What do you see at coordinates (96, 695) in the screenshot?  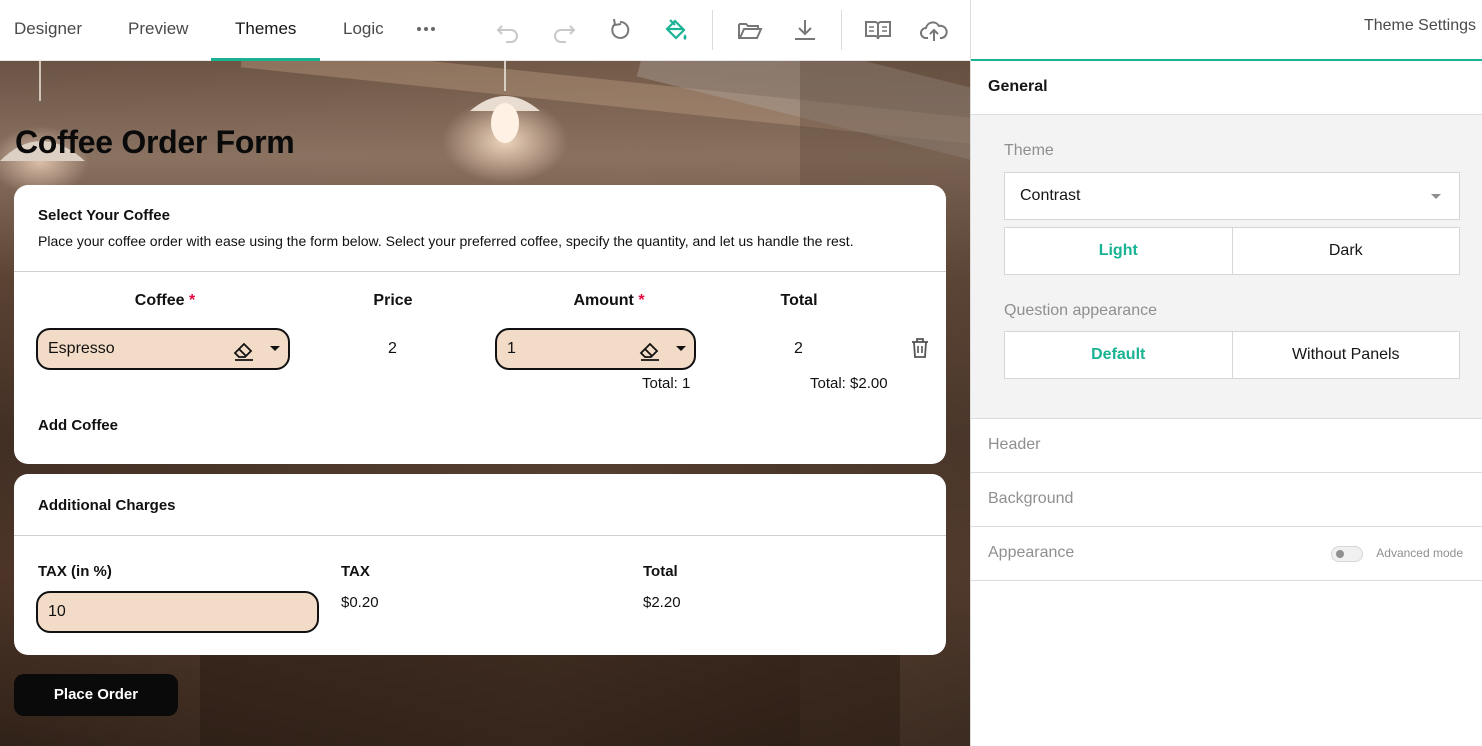 I see `place-order-button: Place Order` at bounding box center [96, 695].